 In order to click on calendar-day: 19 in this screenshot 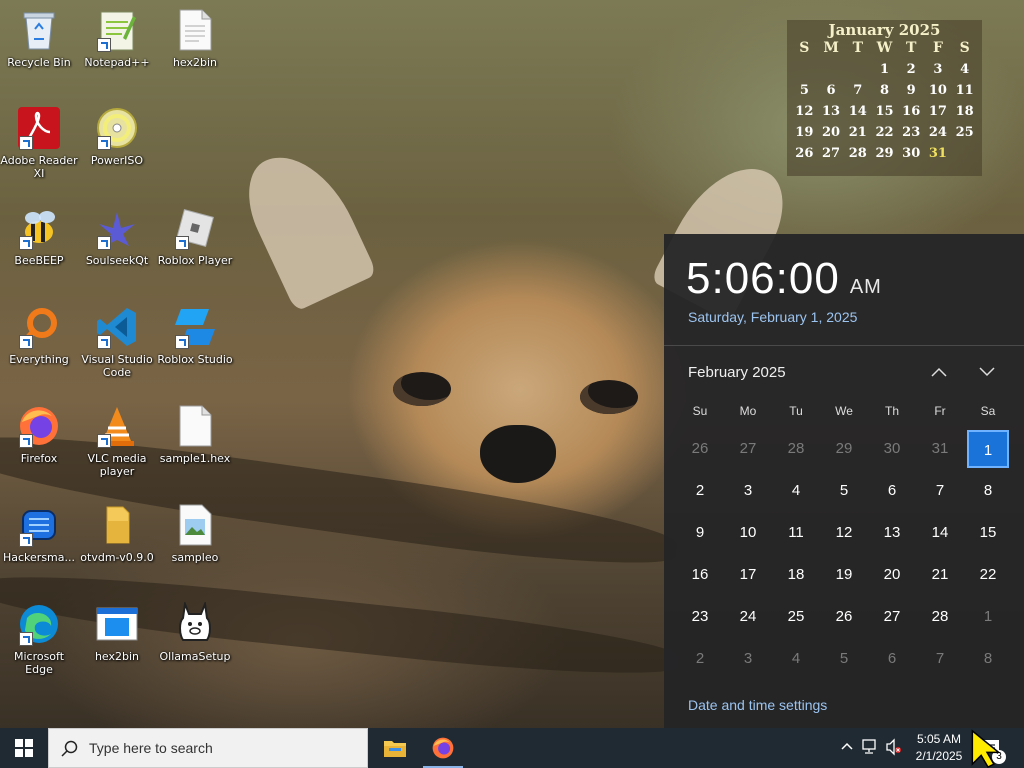, I will do `click(844, 575)`.